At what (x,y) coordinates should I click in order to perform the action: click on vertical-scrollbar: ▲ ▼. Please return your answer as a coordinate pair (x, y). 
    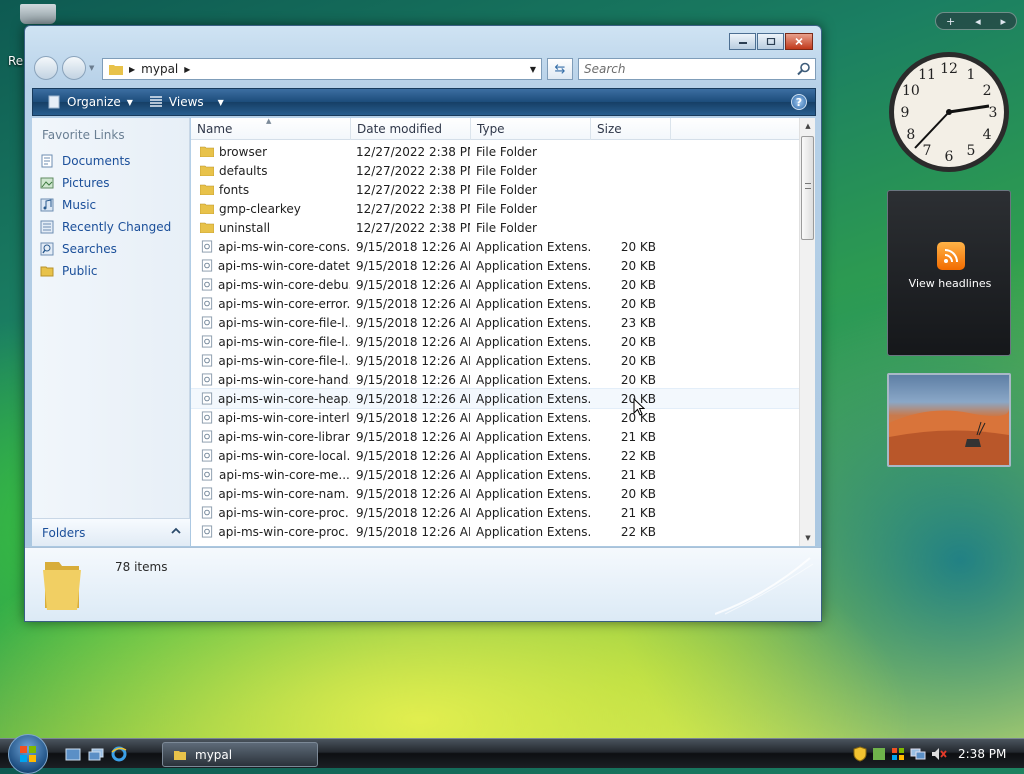
    Looking at the image, I should click on (807, 332).